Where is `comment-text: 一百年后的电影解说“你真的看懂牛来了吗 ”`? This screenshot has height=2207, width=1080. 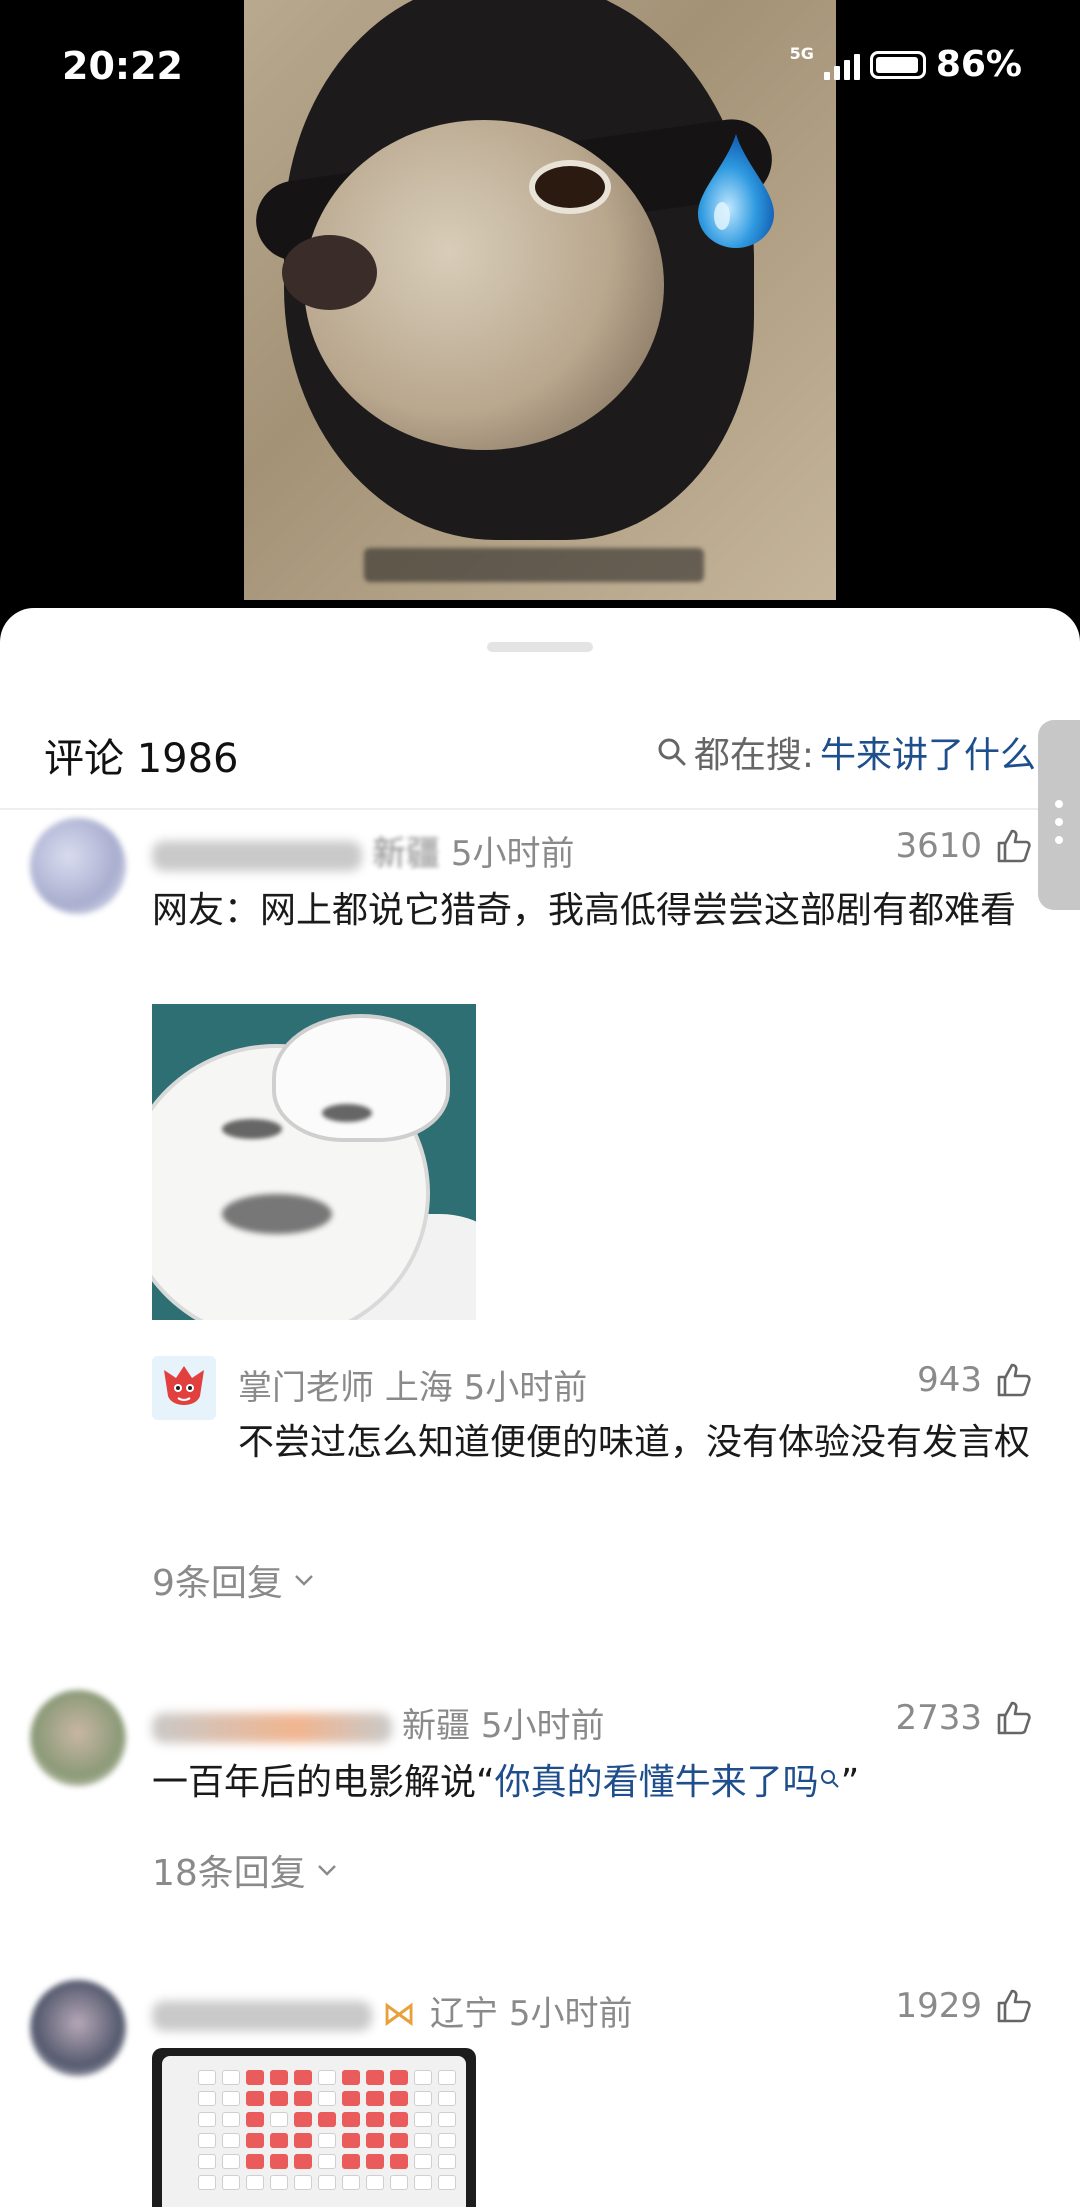 comment-text: 一百年后的电影解说“你真的看懂牛来了吗 ” is located at coordinates (597, 1783).